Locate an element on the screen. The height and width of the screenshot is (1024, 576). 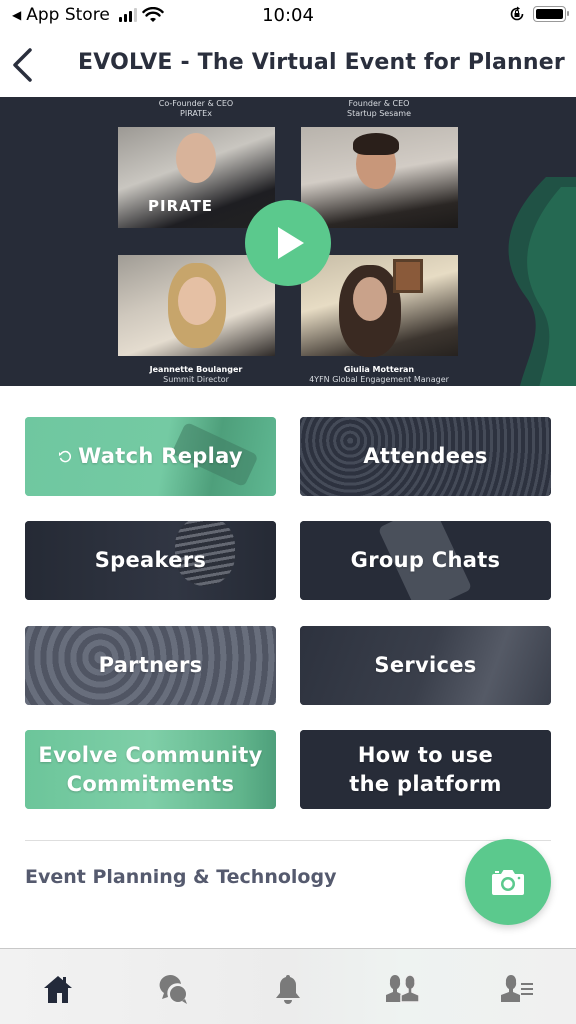
tab-chats is located at coordinates (173, 989).